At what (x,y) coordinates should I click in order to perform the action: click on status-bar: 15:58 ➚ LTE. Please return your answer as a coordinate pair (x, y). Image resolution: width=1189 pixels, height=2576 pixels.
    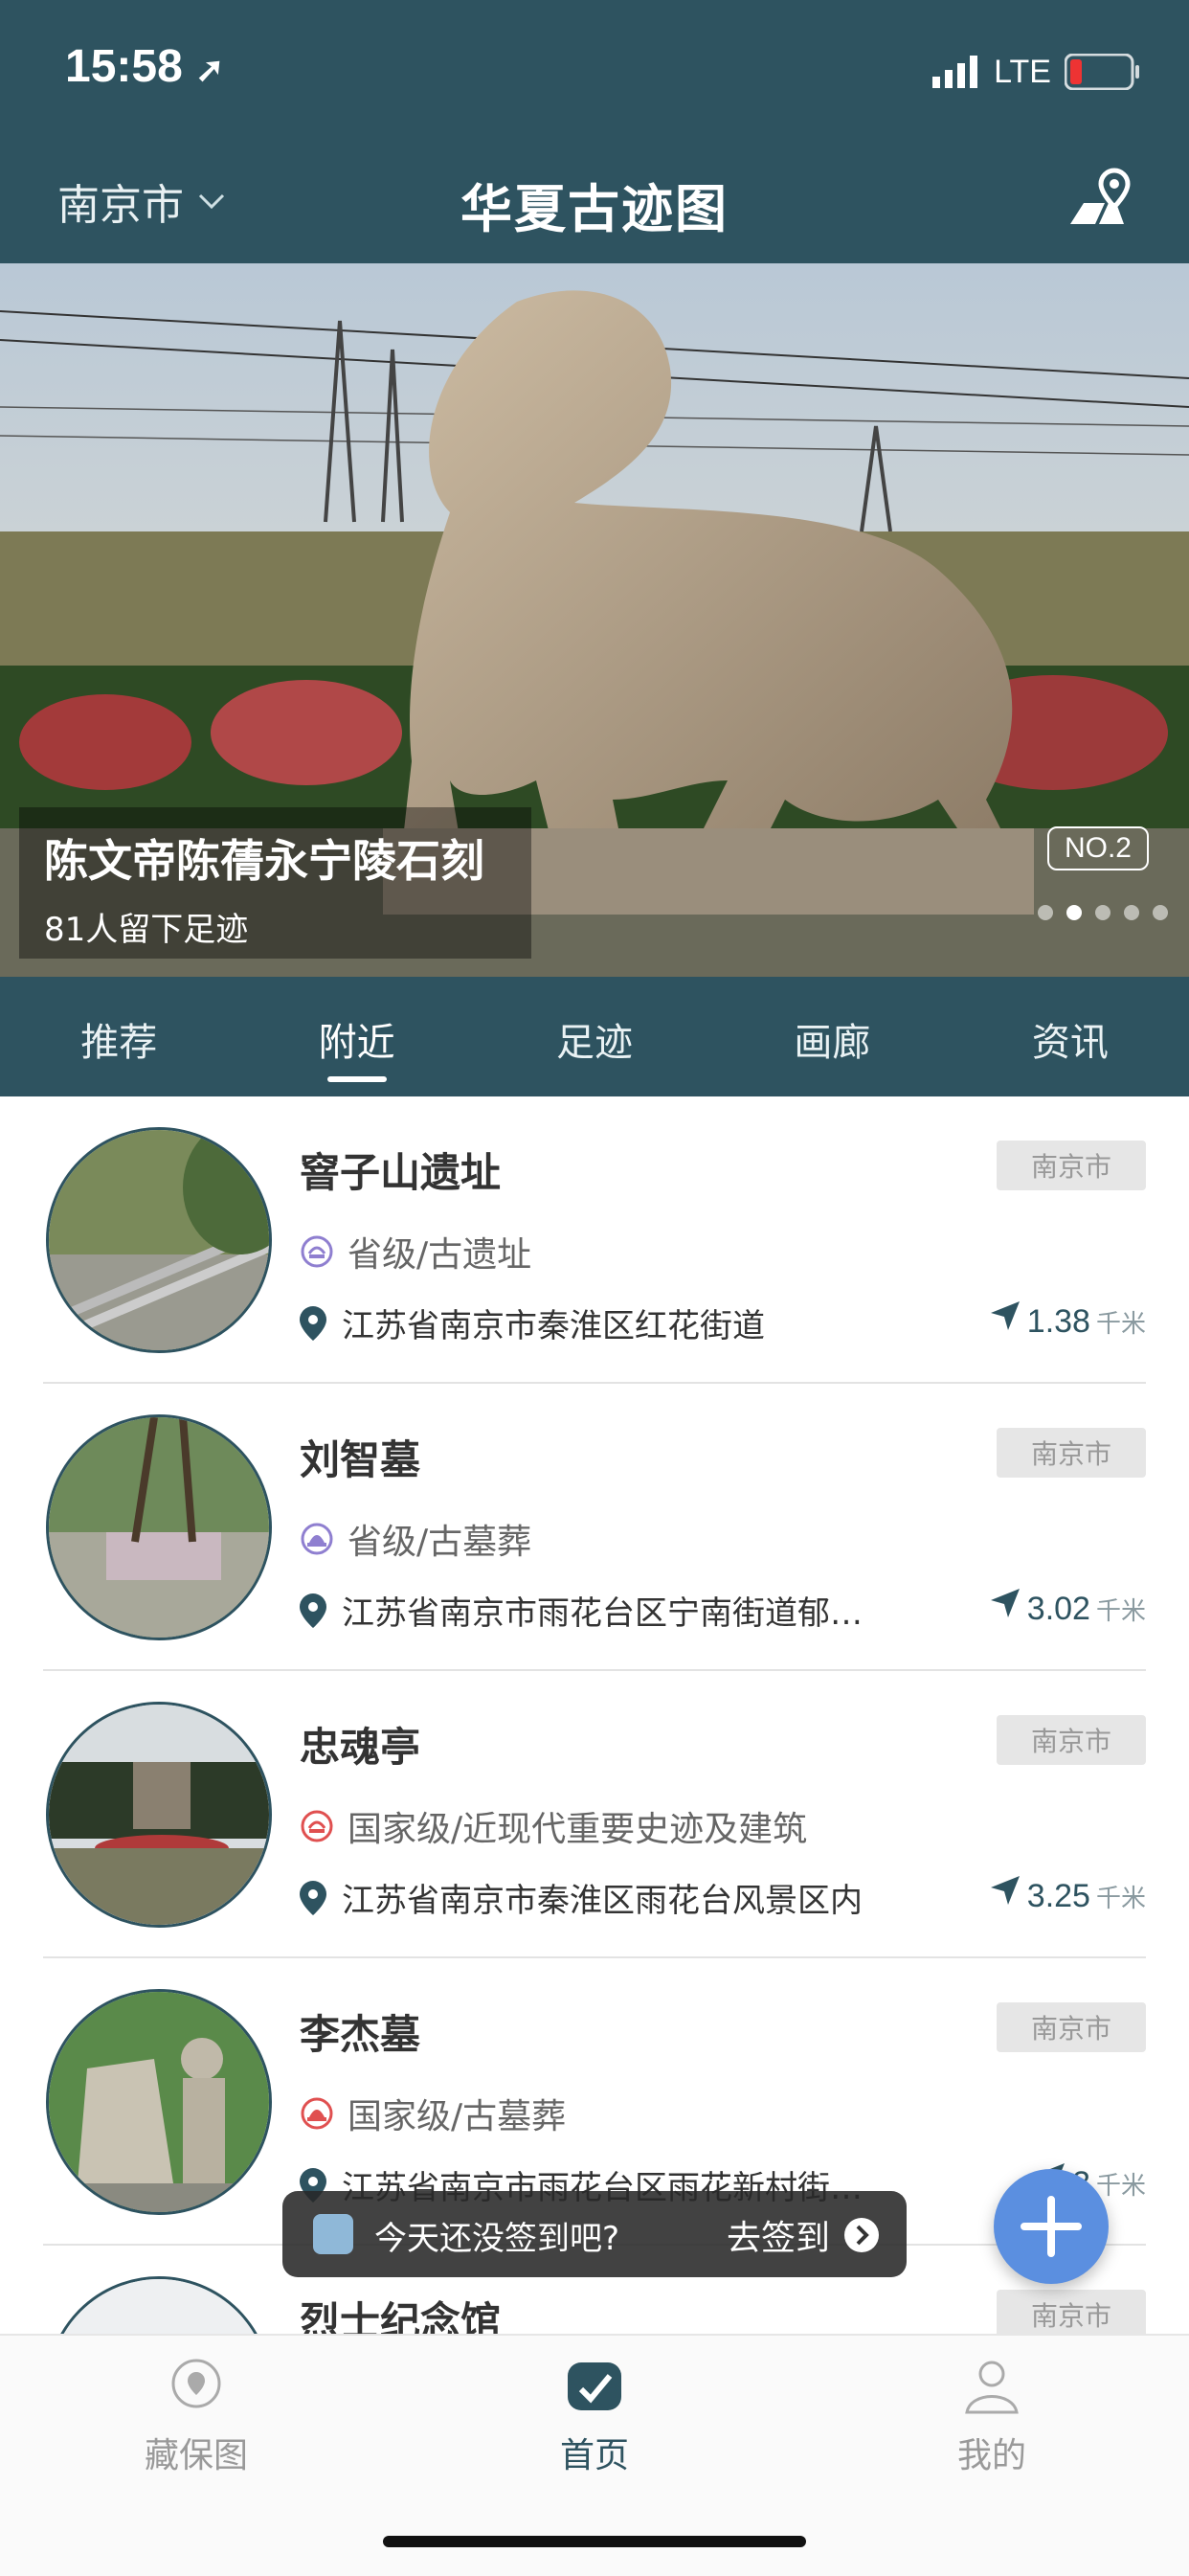
    Looking at the image, I should click on (594, 72).